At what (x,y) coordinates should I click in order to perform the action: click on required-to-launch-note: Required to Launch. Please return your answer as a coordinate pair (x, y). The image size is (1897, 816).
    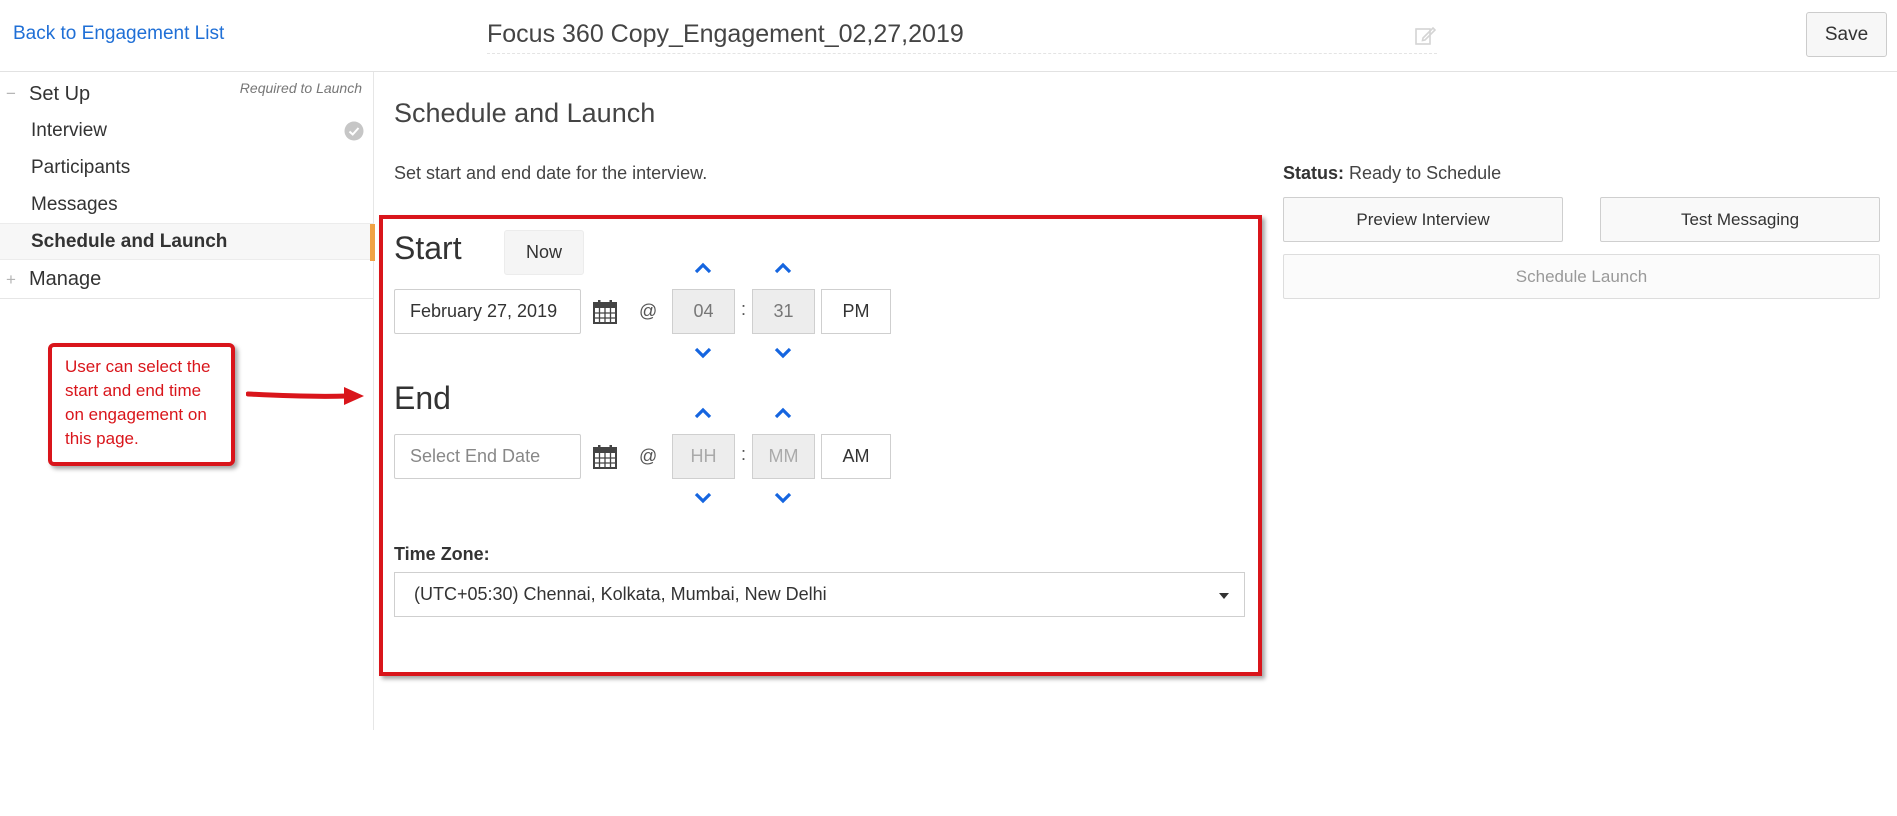
    Looking at the image, I should click on (300, 88).